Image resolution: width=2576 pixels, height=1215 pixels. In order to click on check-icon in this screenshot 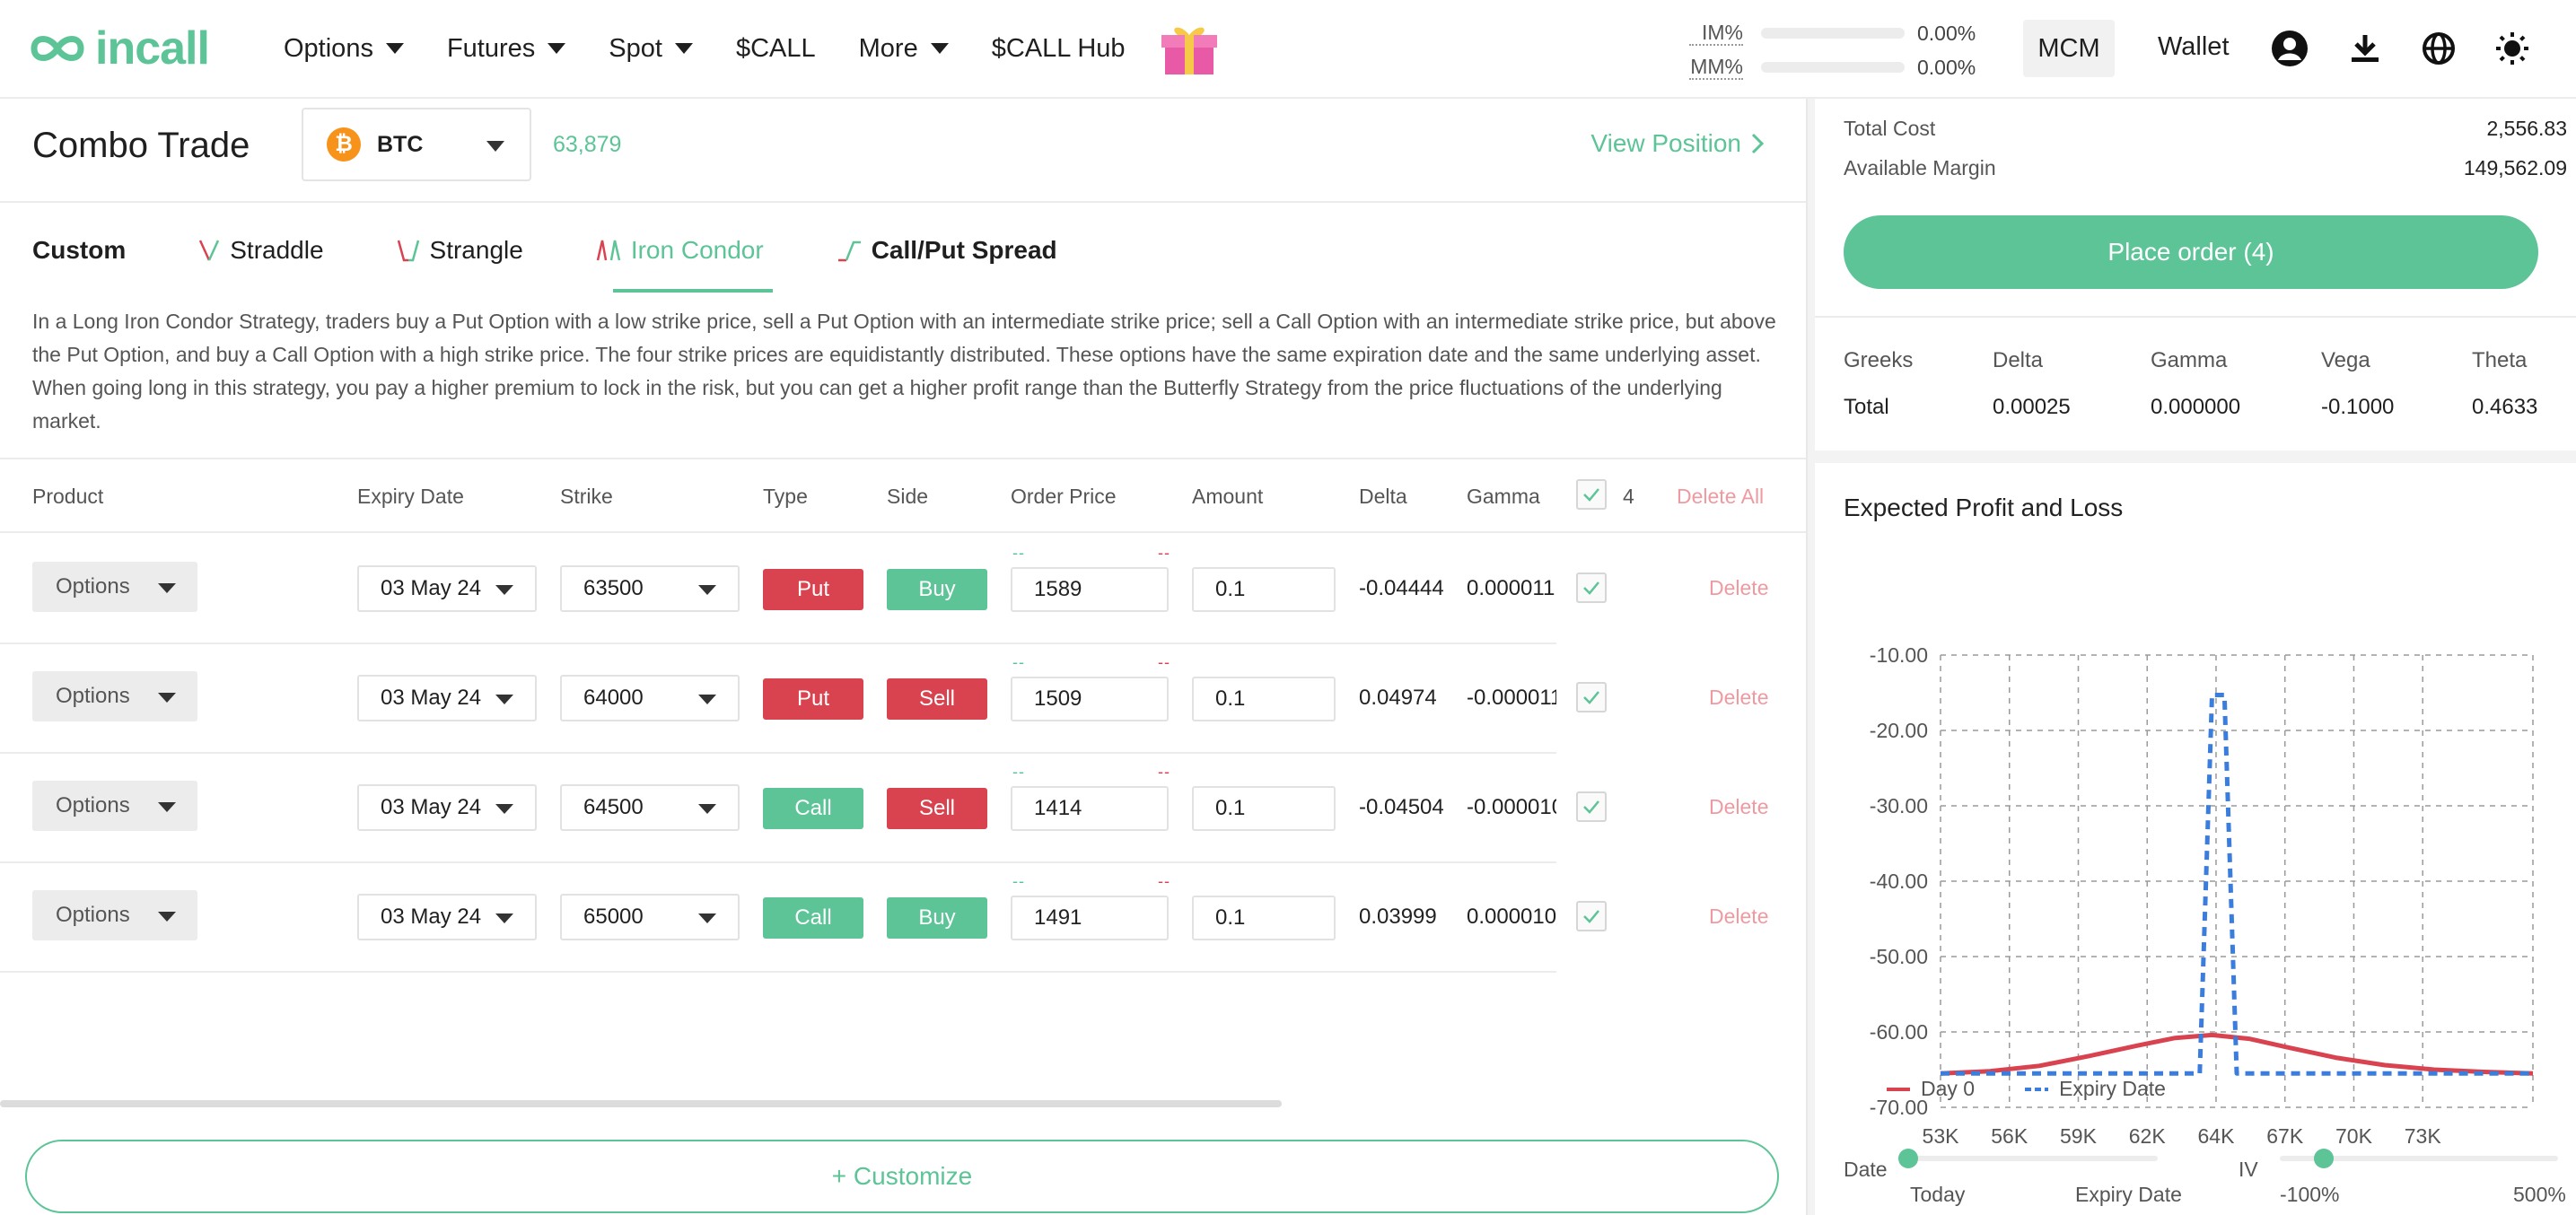, I will do `click(1591, 917)`.